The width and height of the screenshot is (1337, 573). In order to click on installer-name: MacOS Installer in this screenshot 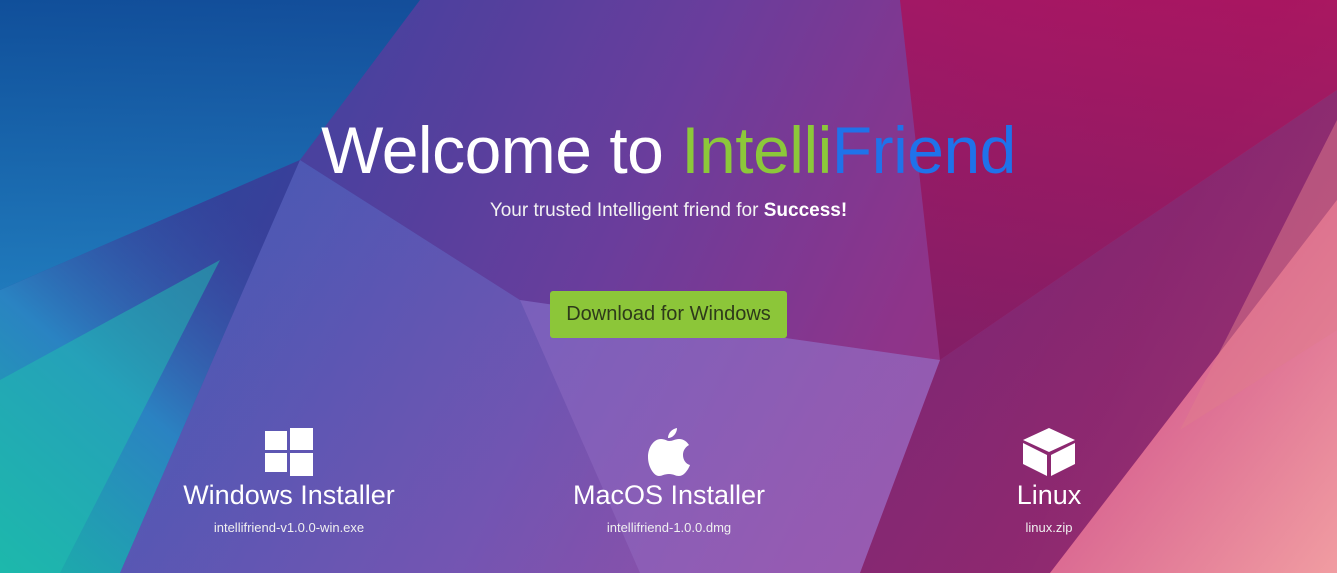, I will do `click(669, 495)`.